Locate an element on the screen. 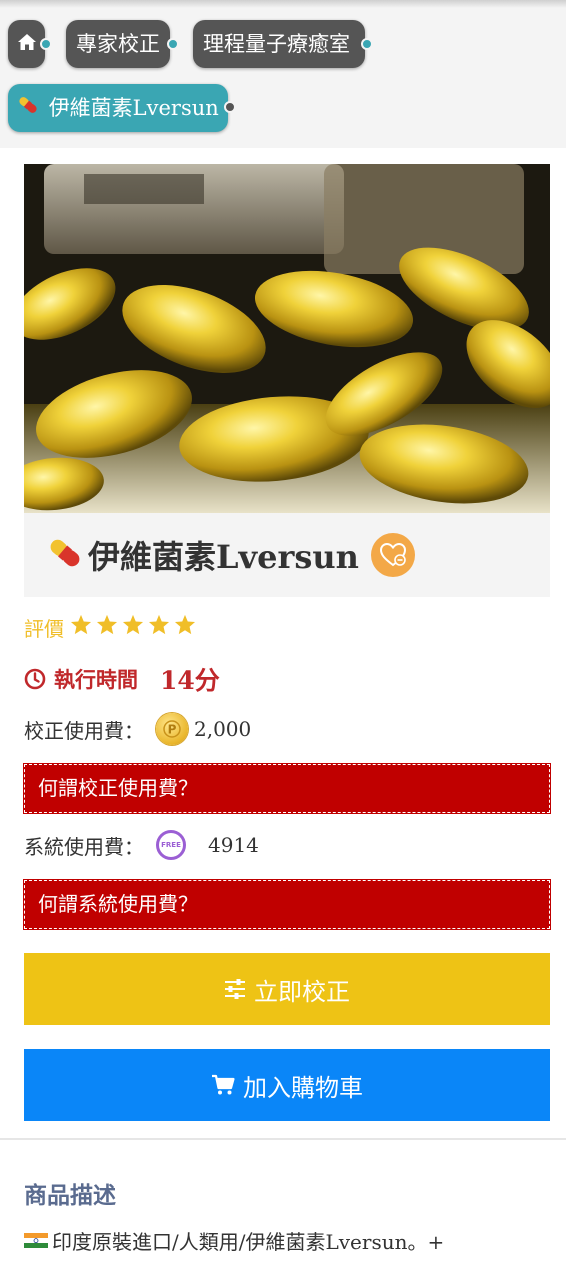  calibration-fee: 校正使用費： P 2,000 is located at coordinates (137, 729).